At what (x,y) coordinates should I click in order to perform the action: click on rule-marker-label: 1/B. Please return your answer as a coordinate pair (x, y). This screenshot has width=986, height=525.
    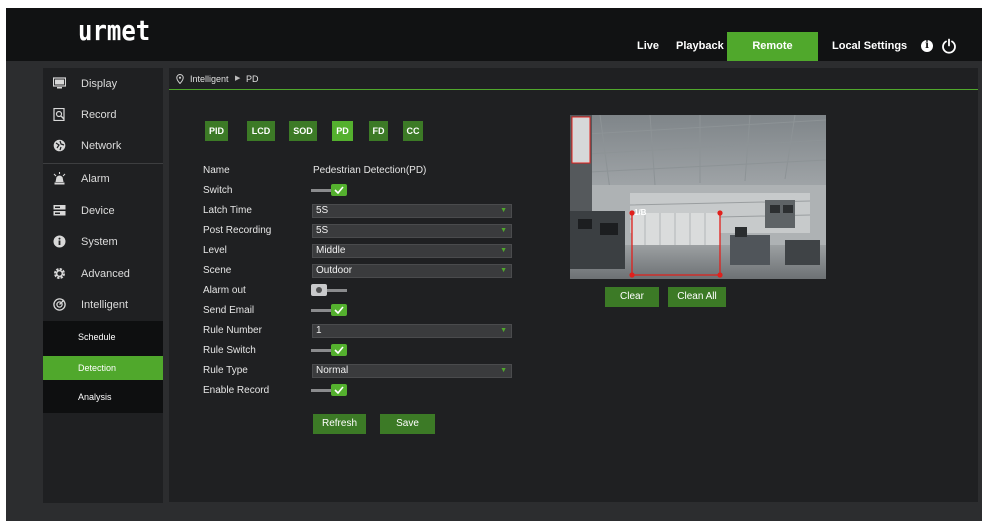
    Looking at the image, I should click on (640, 212).